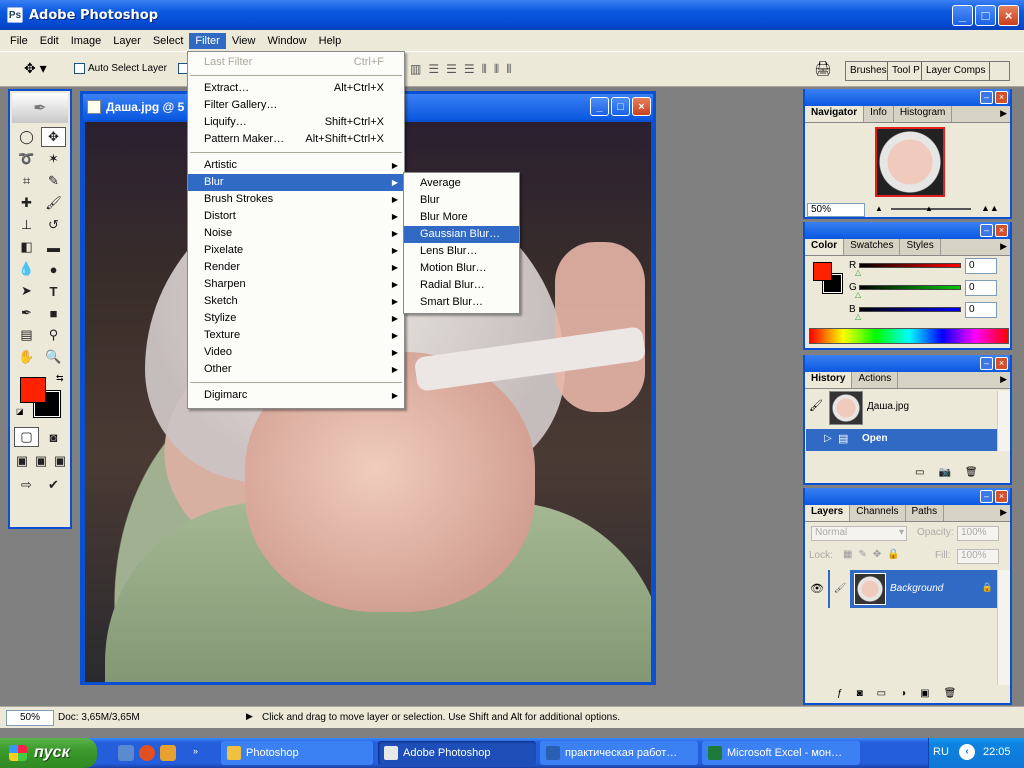 Image resolution: width=1024 pixels, height=768 pixels. What do you see at coordinates (924, 693) in the screenshot?
I see `new-layer-icon: ▣` at bounding box center [924, 693].